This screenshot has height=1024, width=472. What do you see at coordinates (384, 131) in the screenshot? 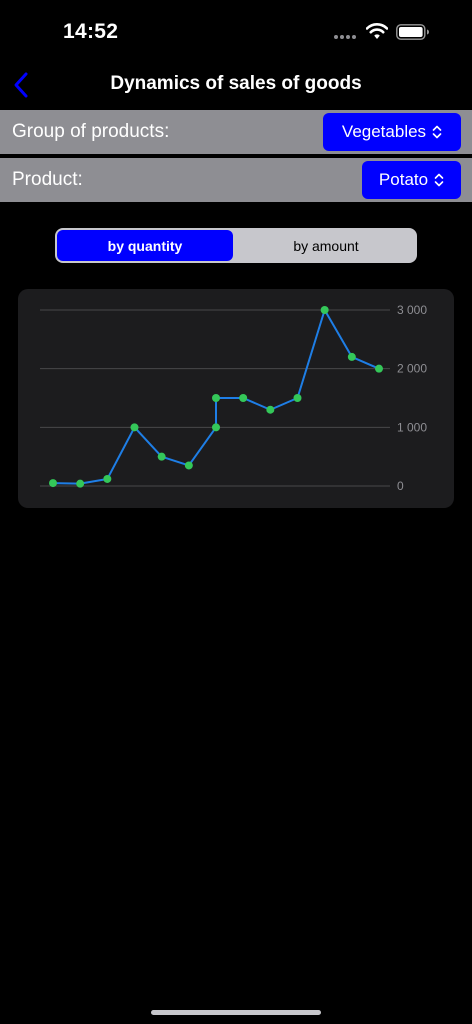
I see `product-group-value: Vegetables` at bounding box center [384, 131].